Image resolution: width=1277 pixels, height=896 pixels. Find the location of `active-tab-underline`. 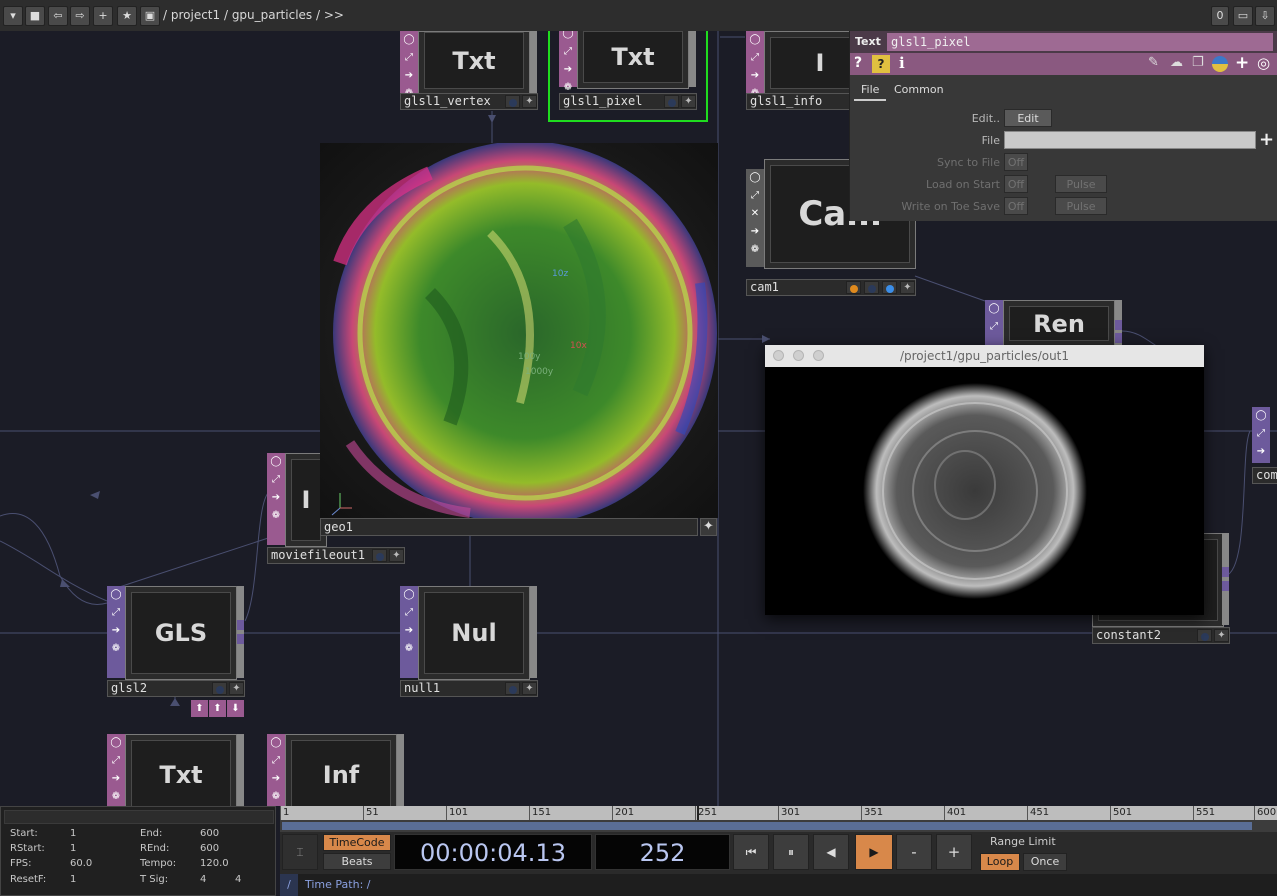

active-tab-underline is located at coordinates (870, 100).